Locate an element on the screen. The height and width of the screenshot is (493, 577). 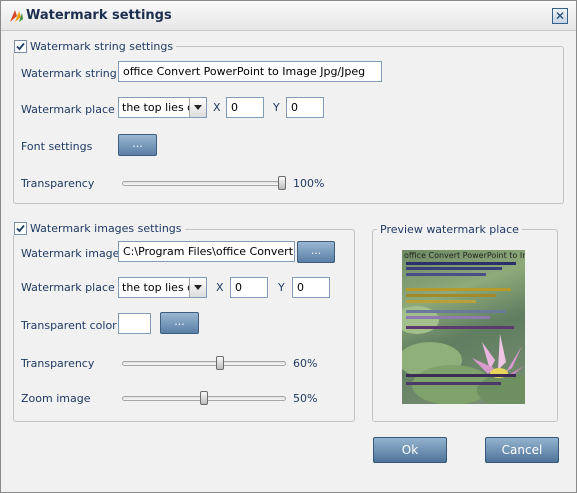
watermark-place-select: the top lies on is located at coordinates (162, 107).